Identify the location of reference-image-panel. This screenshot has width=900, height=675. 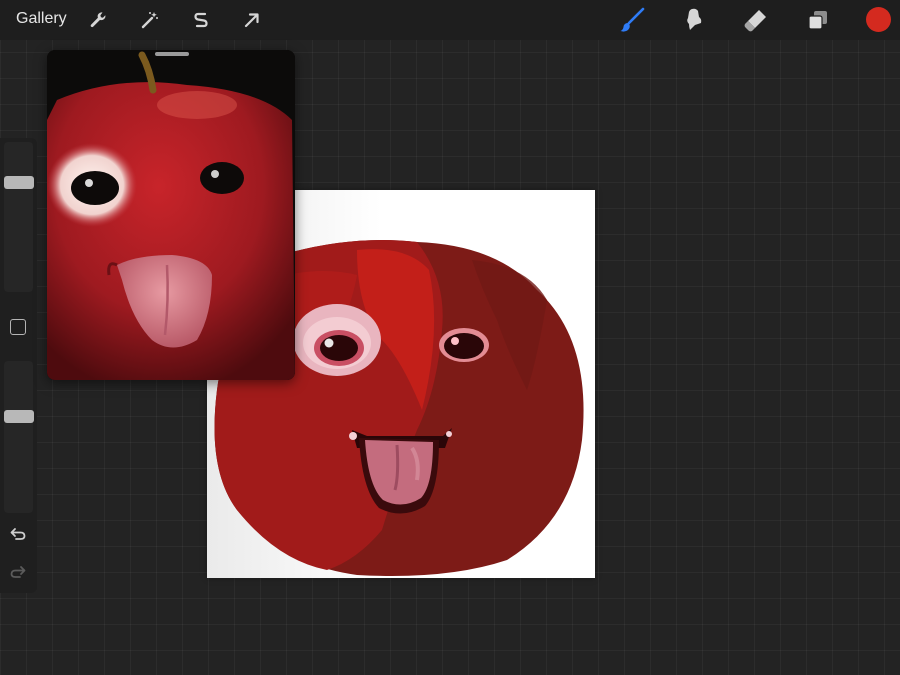
(171, 215).